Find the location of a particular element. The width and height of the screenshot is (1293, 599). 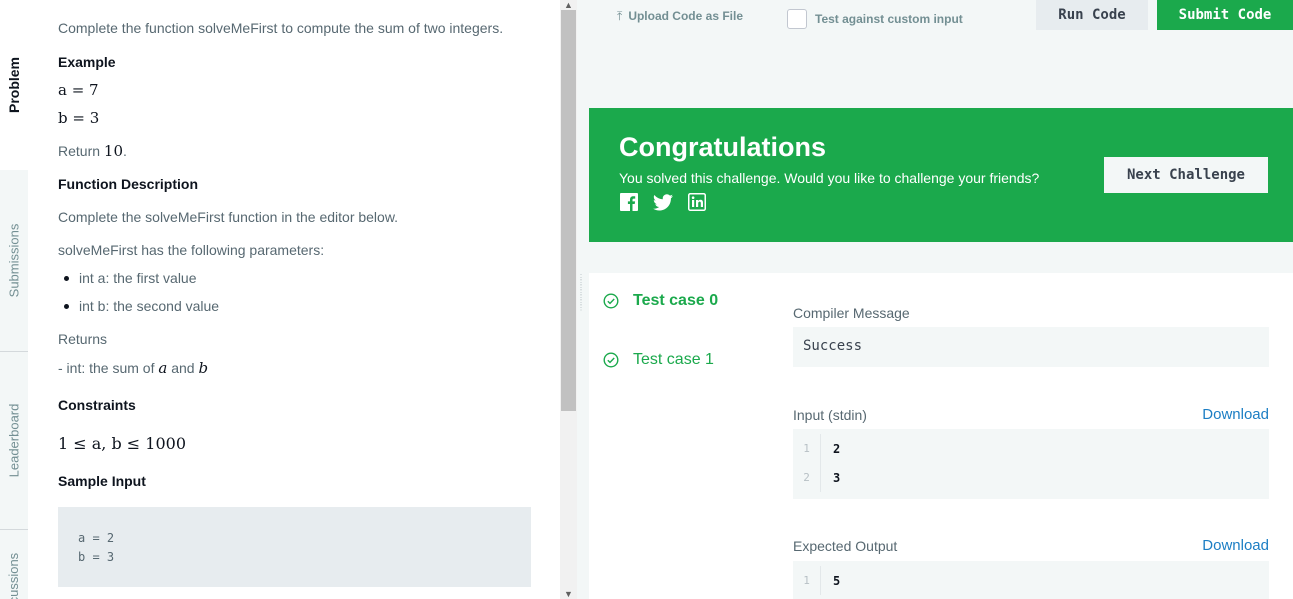

param-item: int a: the first value is located at coordinates (130, 278).